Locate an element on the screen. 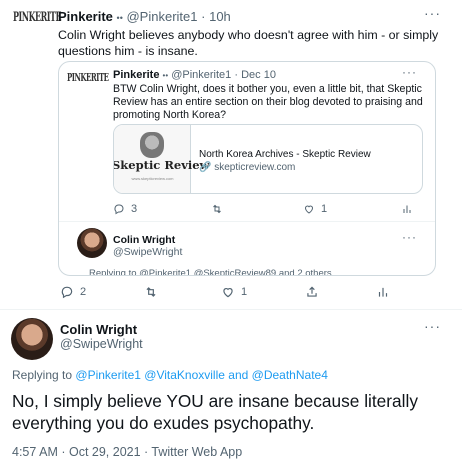 The height and width of the screenshot is (473, 462). quoted-avatar: PINKERITE is located at coordinates (88, 88).